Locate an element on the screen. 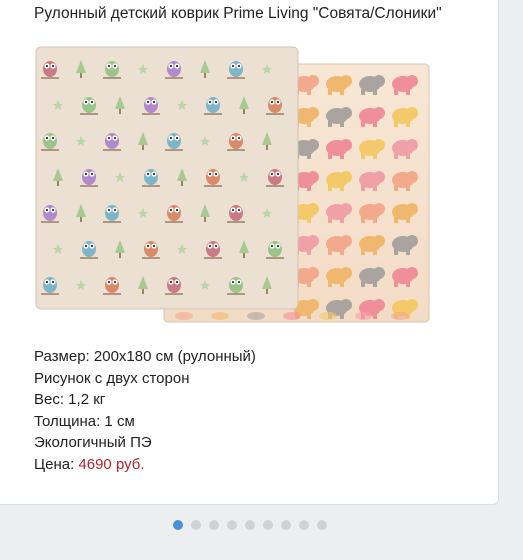  price-value: 4690 руб. is located at coordinates (111, 464).